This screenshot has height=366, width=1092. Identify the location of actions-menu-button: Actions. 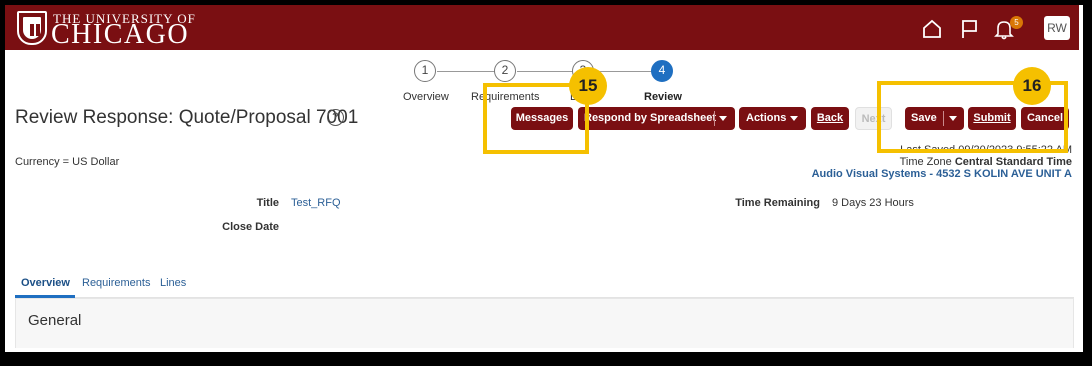
(772, 118).